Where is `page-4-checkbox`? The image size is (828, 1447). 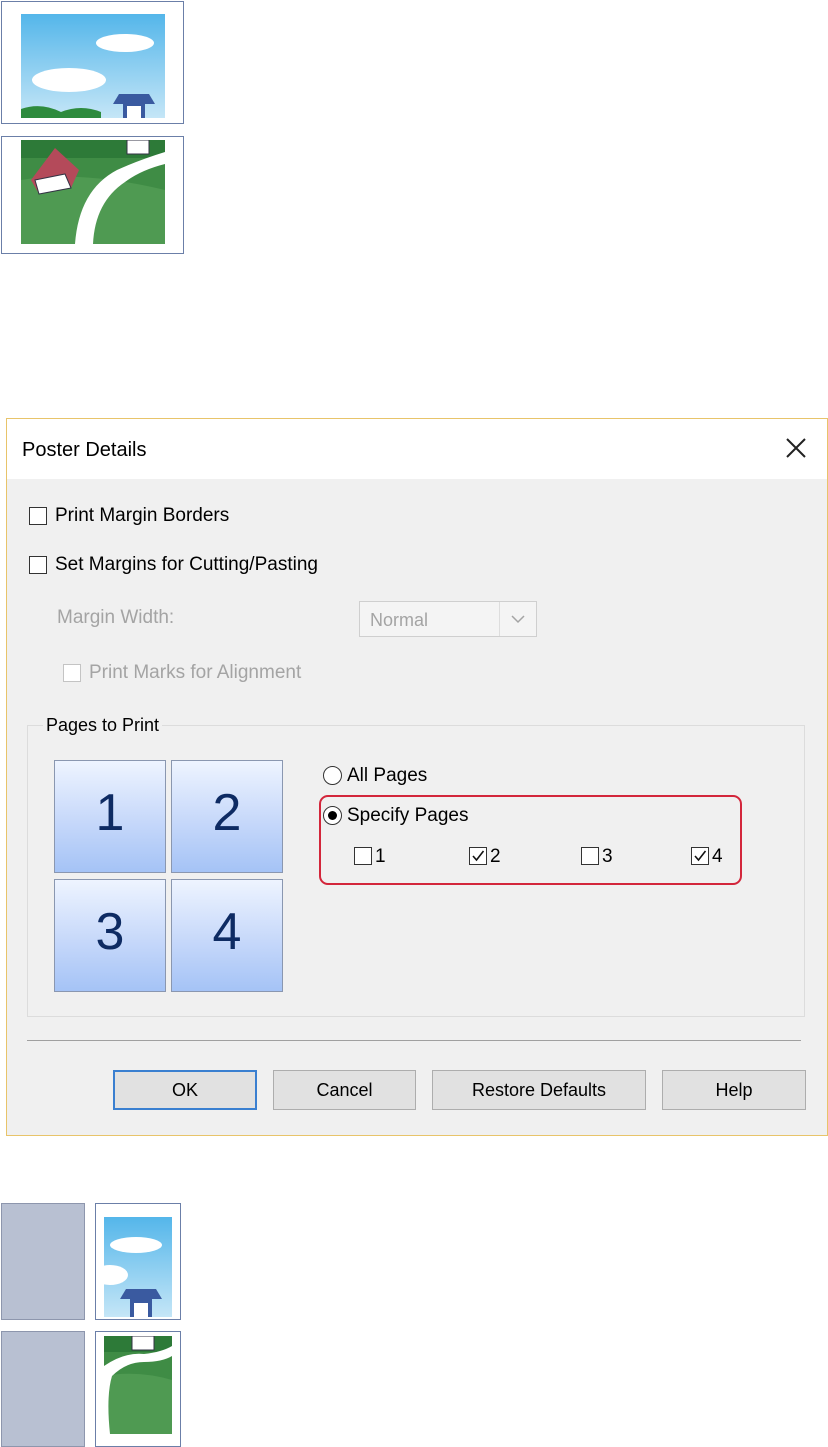
page-4-checkbox is located at coordinates (700, 856).